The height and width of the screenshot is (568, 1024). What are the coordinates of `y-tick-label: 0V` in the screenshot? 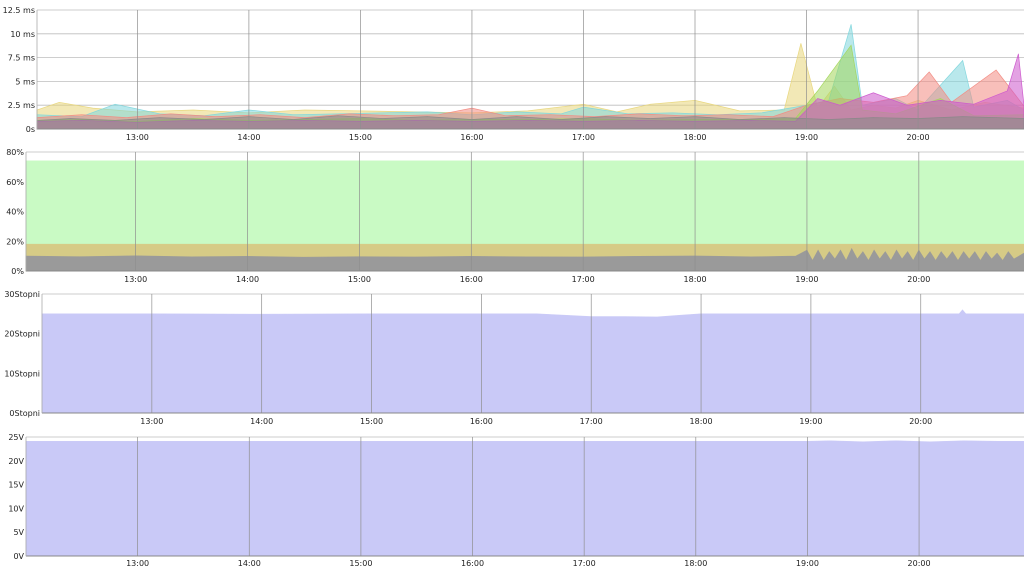 It's located at (18, 556).